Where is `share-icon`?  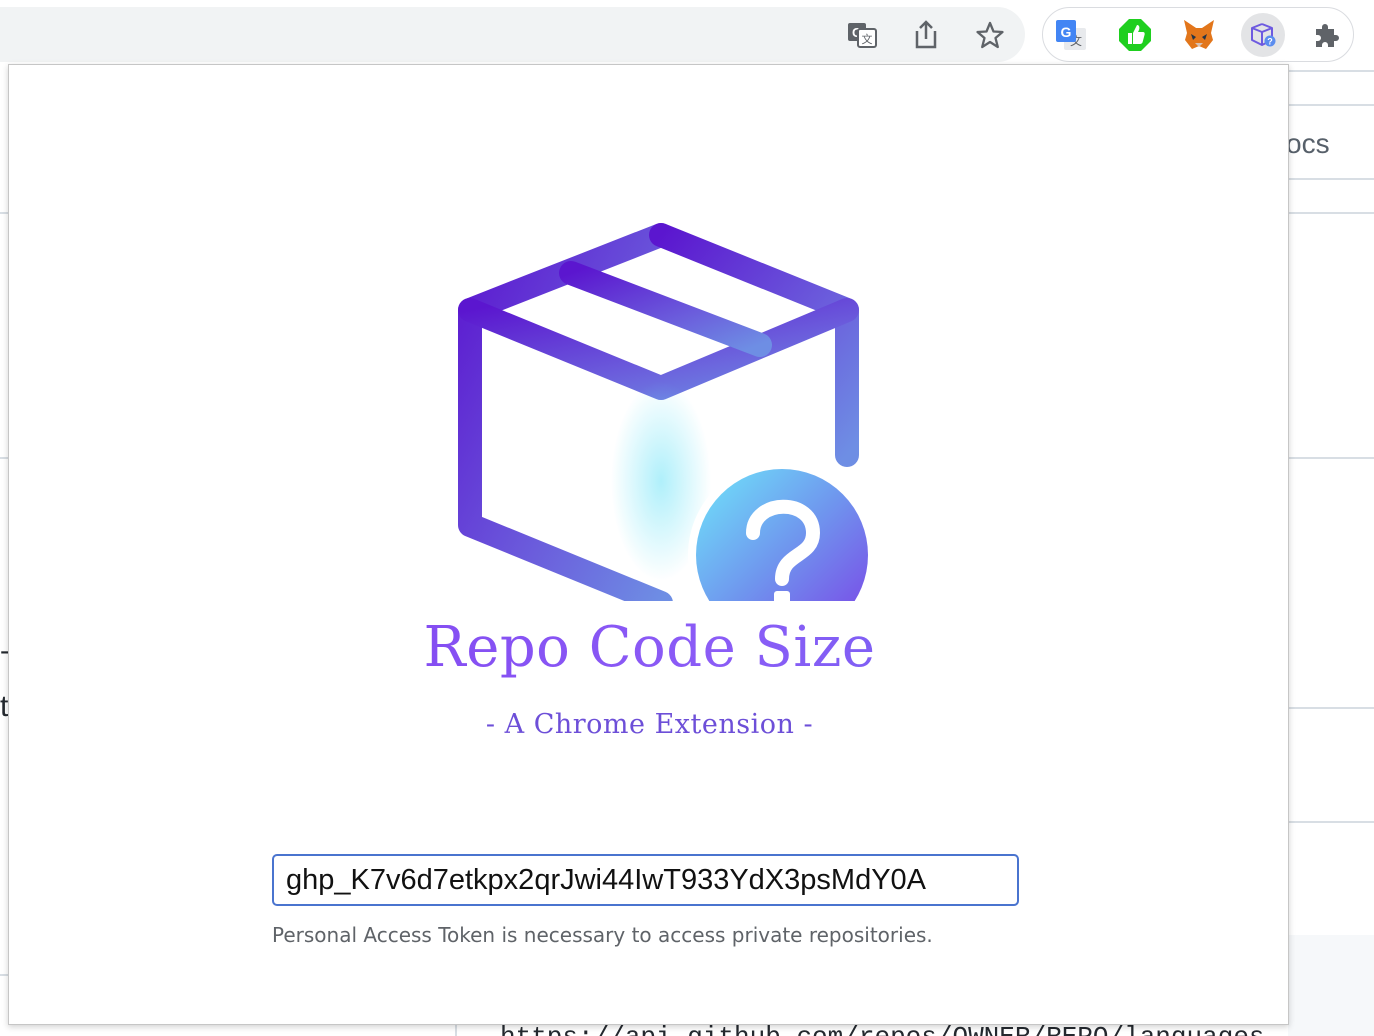
share-icon is located at coordinates (926, 35).